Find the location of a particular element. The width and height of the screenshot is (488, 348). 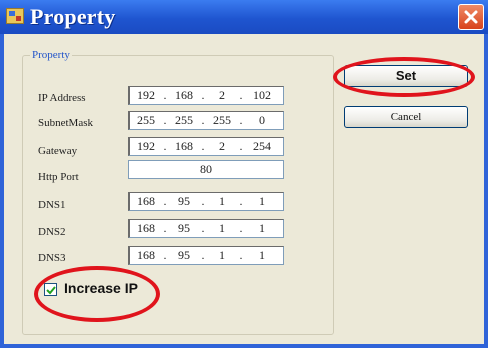

window-app-icon is located at coordinates (15, 16).